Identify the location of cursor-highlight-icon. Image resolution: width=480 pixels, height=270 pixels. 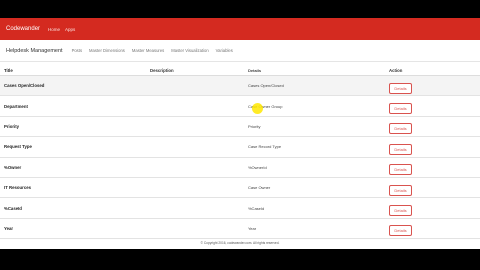
(257, 108).